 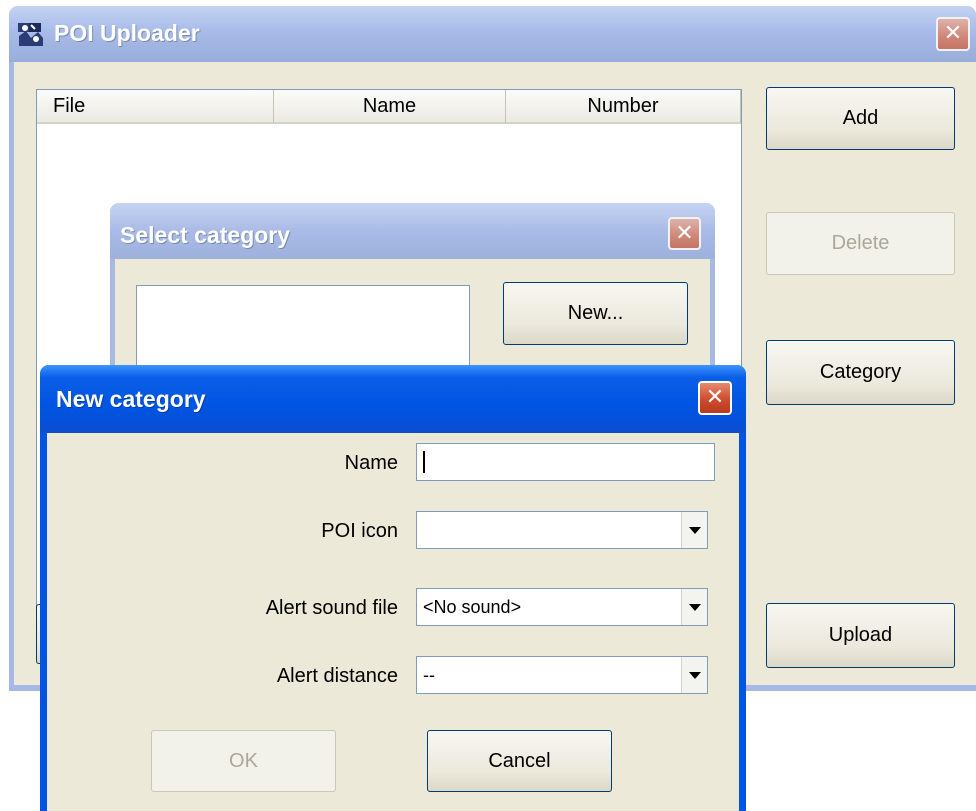 I want to click on alert-sound-value: <No sound>, so click(x=472, y=606).